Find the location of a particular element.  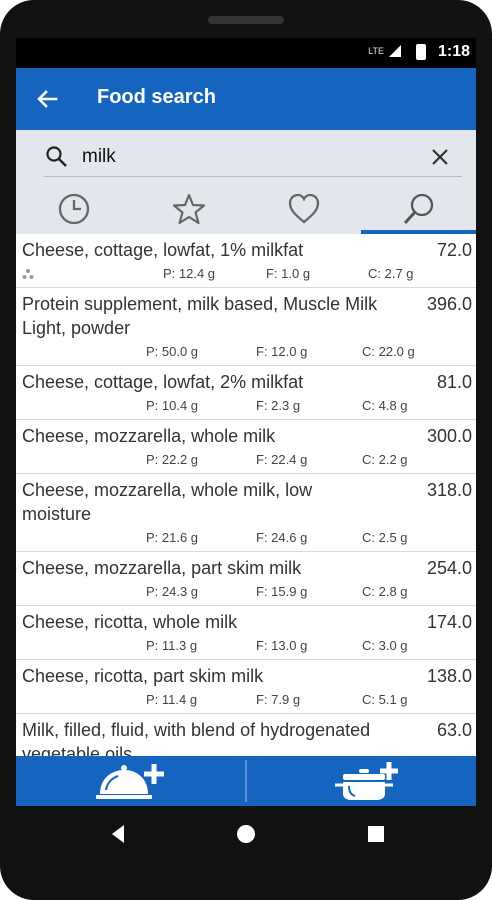

add-meal-button is located at coordinates (130, 781).